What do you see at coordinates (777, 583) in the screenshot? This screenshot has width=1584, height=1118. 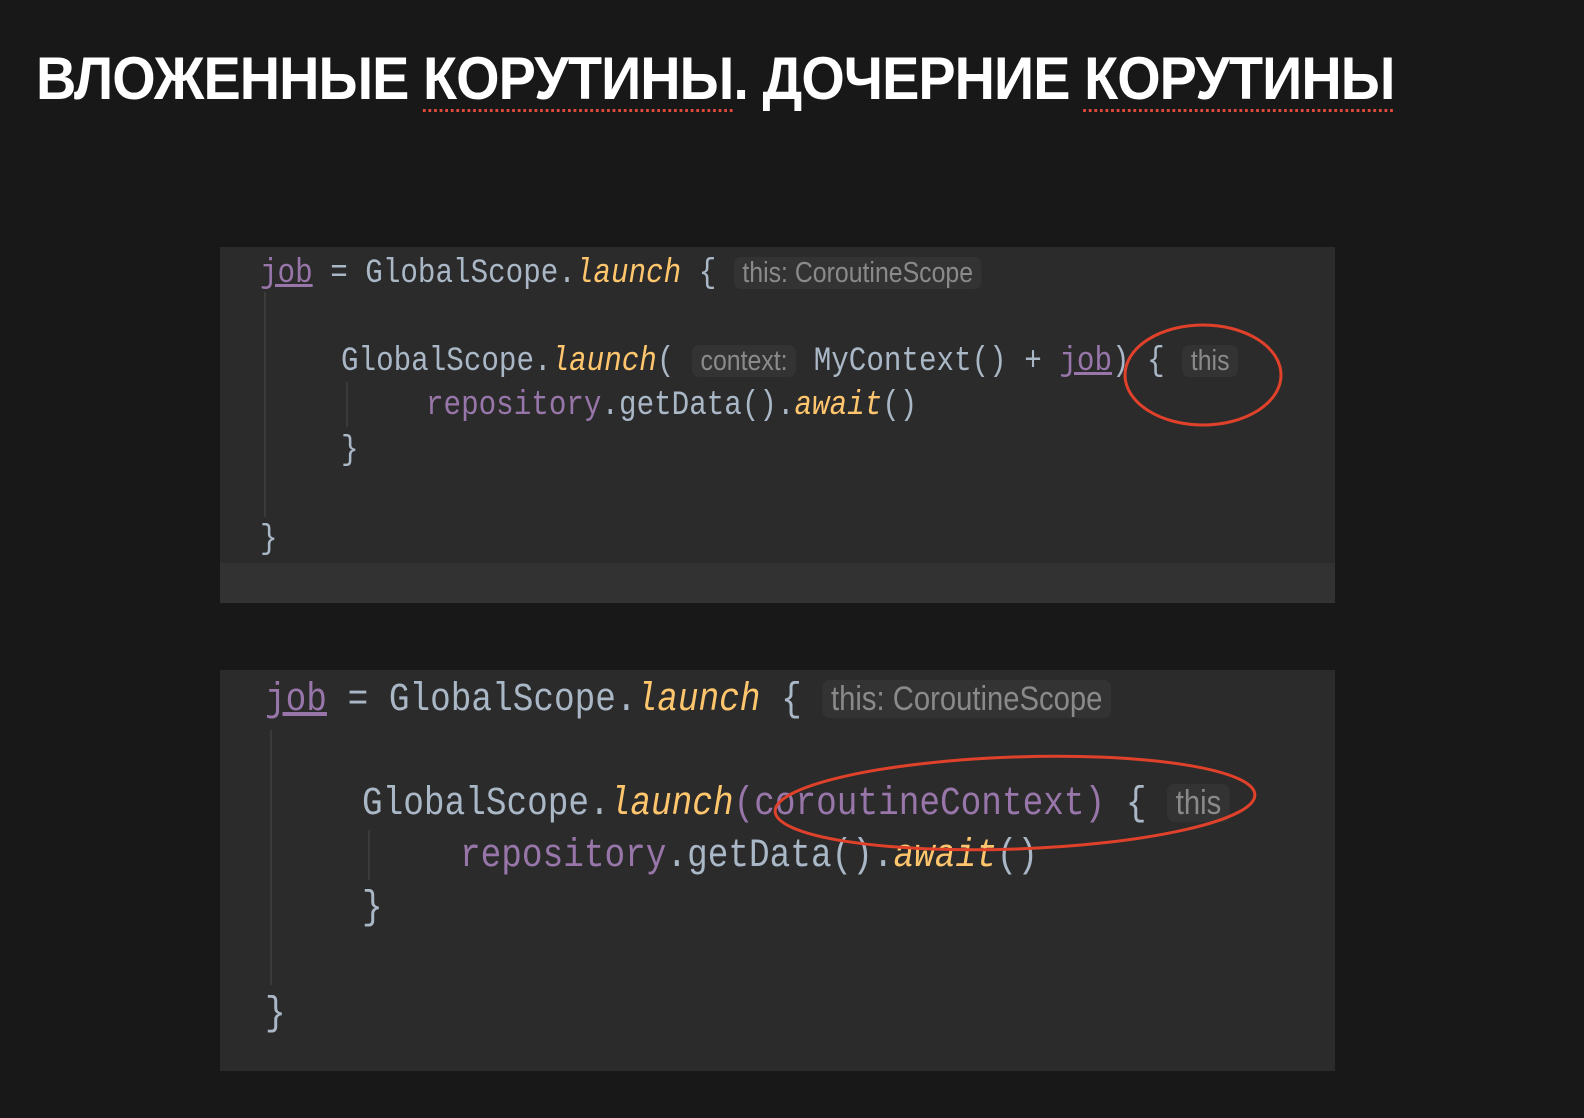 I see `editor-strip` at bounding box center [777, 583].